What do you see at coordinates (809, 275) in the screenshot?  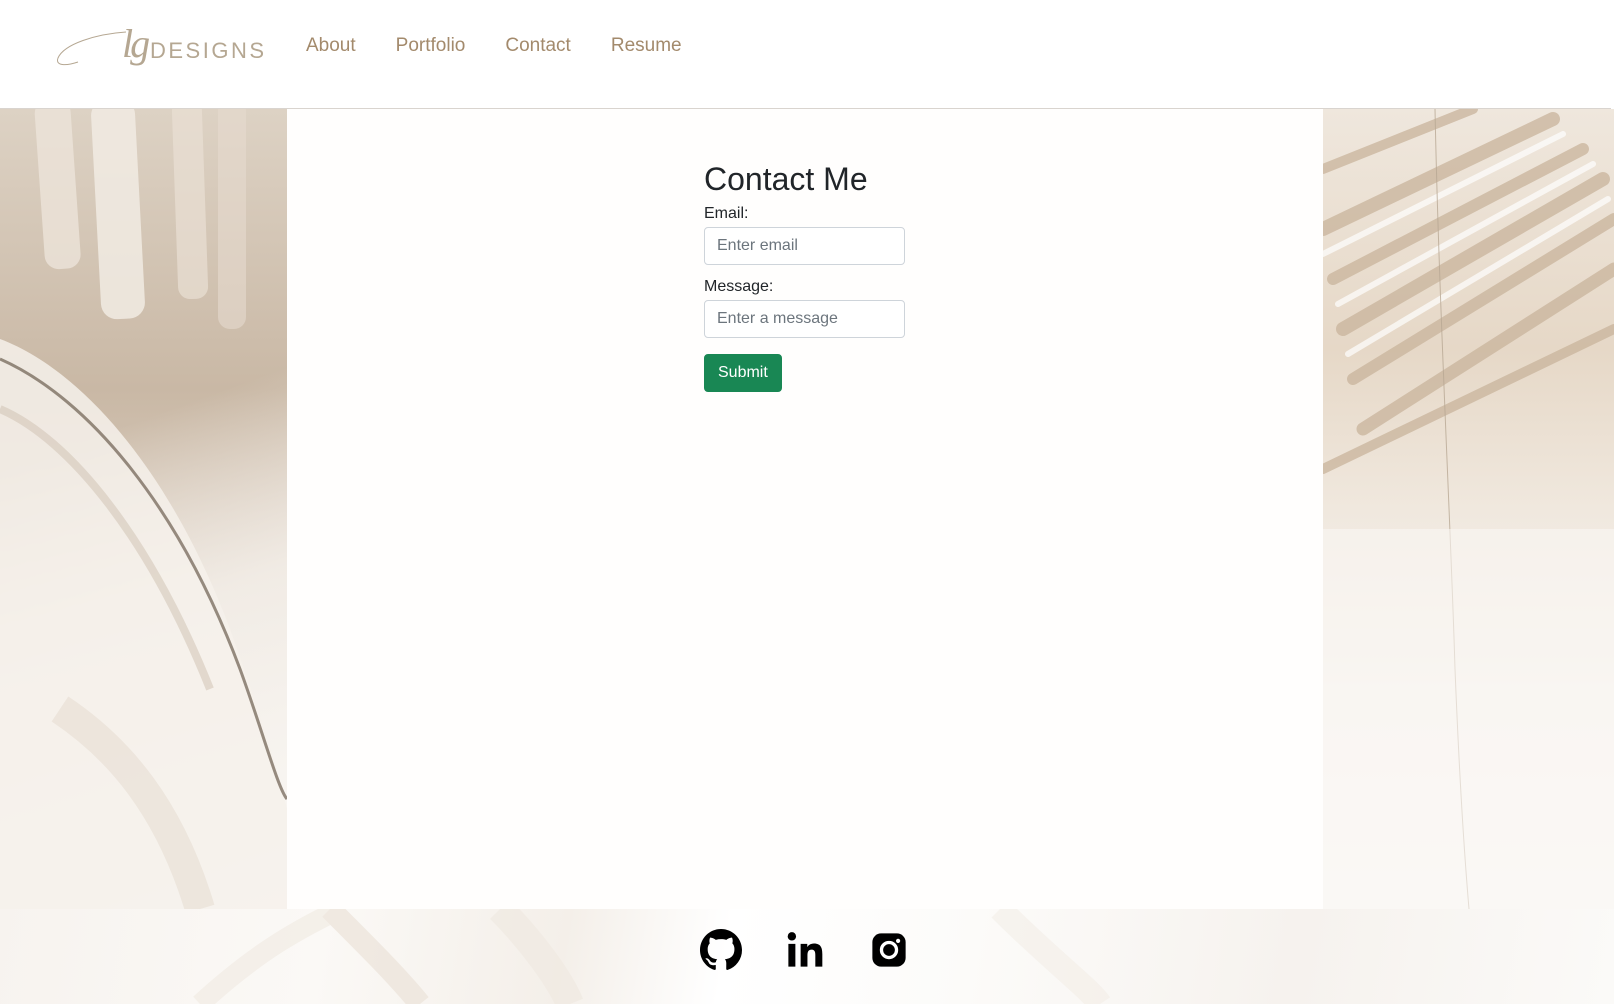 I see `contact-form: Contact Me Email: Message: Submit` at bounding box center [809, 275].